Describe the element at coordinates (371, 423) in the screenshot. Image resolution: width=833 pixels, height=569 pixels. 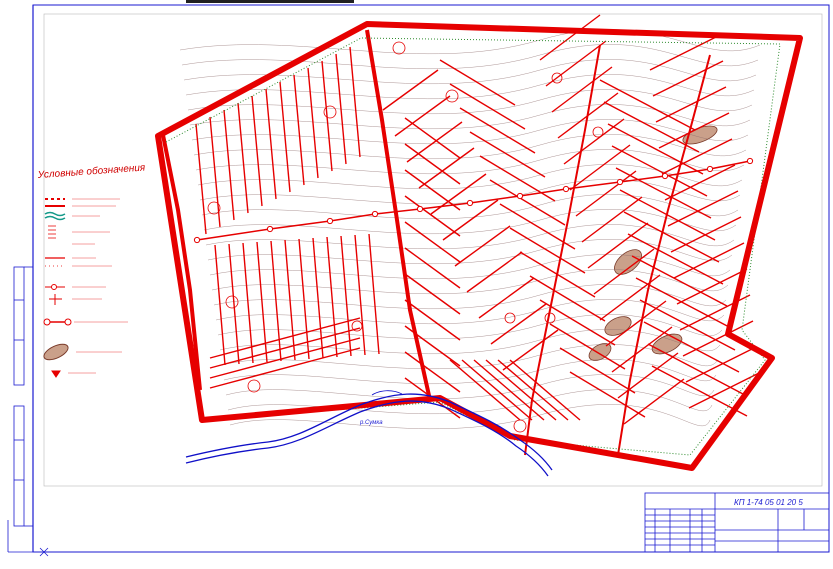
I see `river-label: р.Сумка` at that location.